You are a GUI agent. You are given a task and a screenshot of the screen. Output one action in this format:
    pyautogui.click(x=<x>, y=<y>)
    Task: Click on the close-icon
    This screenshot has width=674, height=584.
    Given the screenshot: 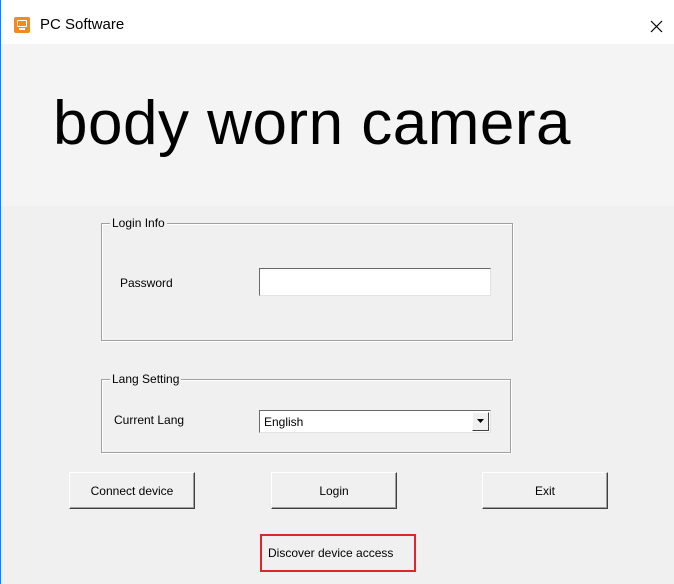 What is the action you would take?
    pyautogui.click(x=656, y=26)
    